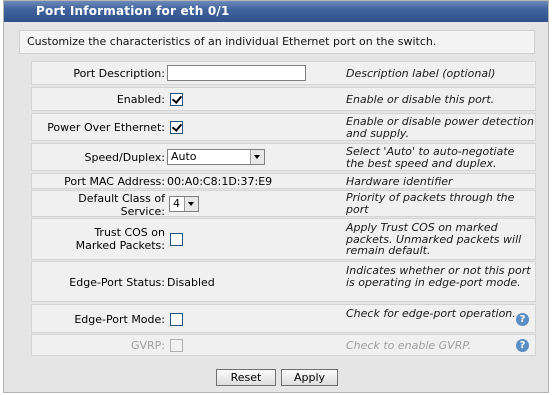 This screenshot has width=552, height=395. I want to click on edge-port-mode-help: Check for edge-port operation., so click(431, 313).